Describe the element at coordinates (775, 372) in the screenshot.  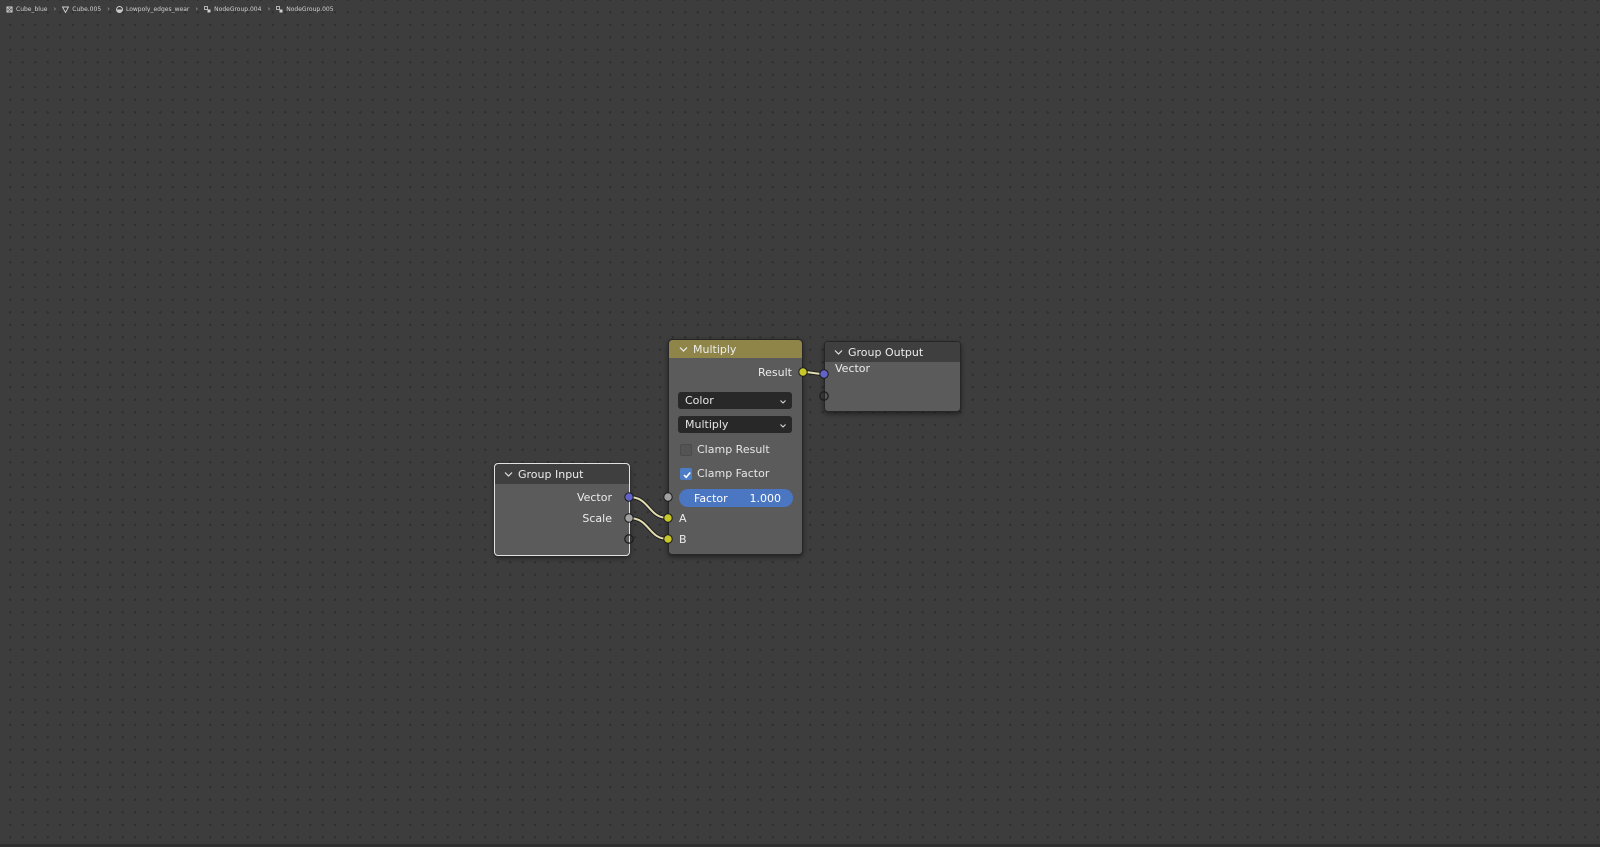
I see `output-label-result: Result` at that location.